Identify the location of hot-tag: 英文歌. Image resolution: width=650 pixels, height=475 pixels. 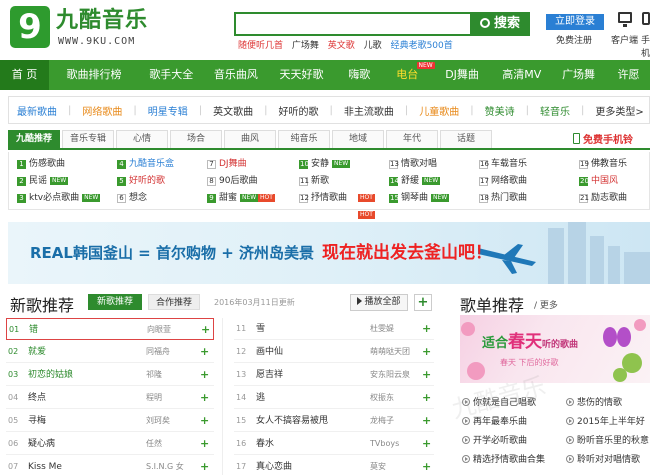
(341, 46).